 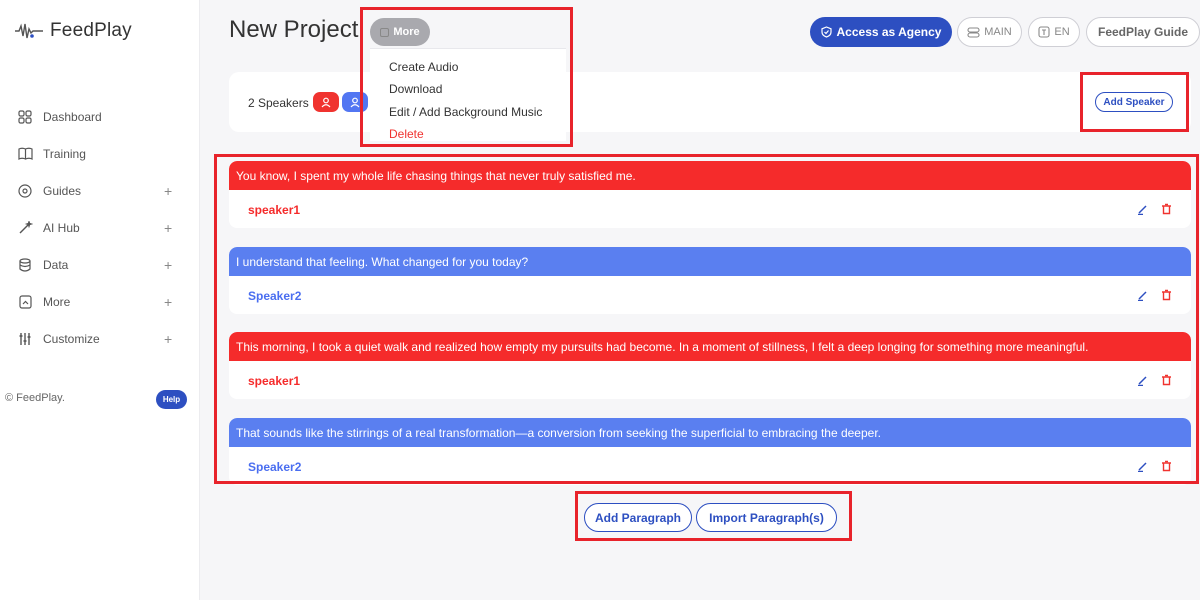 I want to click on magic-wand-icon, so click(x=25, y=228).